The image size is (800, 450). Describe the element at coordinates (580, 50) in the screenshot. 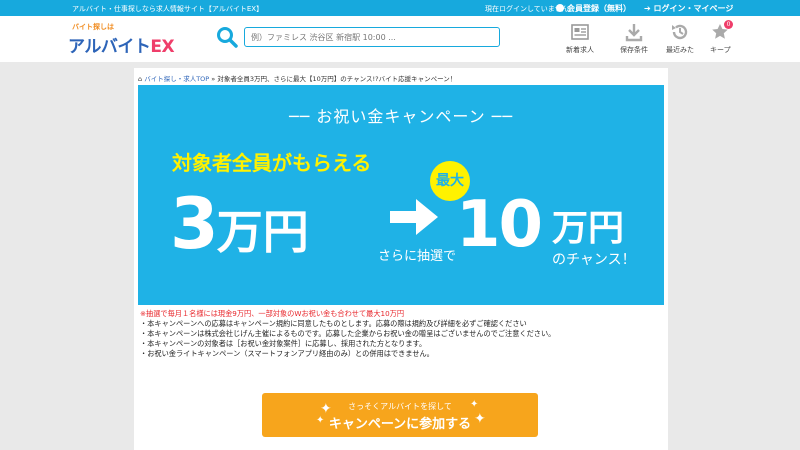

I see `nav-new-label: 新着求人` at that location.